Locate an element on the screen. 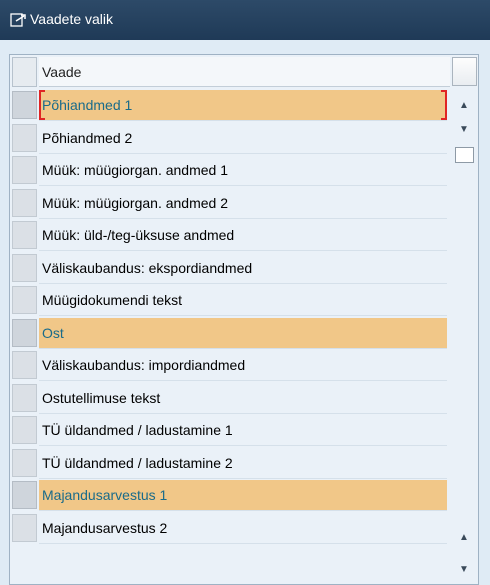 The height and width of the screenshot is (585, 490). table-row: Müük: üld-/teg-üksuse andmed is located at coordinates (230, 235).